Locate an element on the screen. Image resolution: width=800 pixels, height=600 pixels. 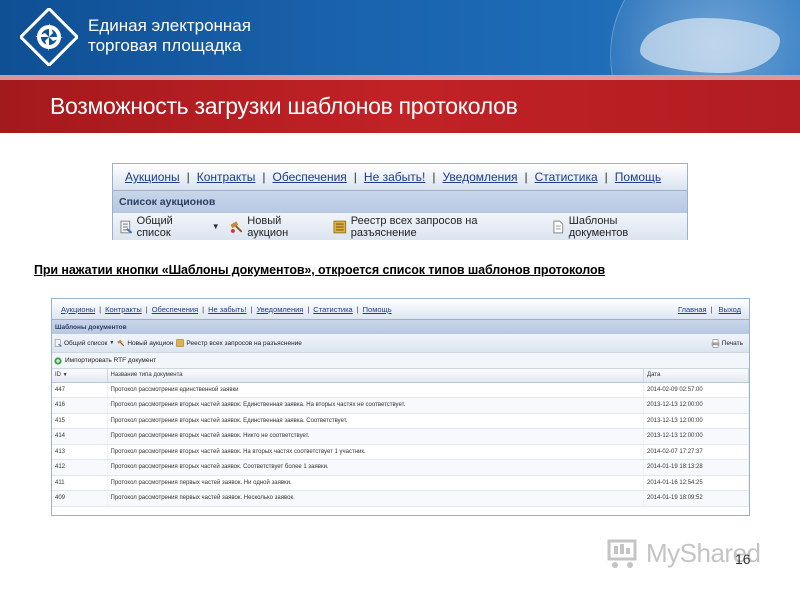
nav-right: Главная | Выход is located at coordinates (709, 309).